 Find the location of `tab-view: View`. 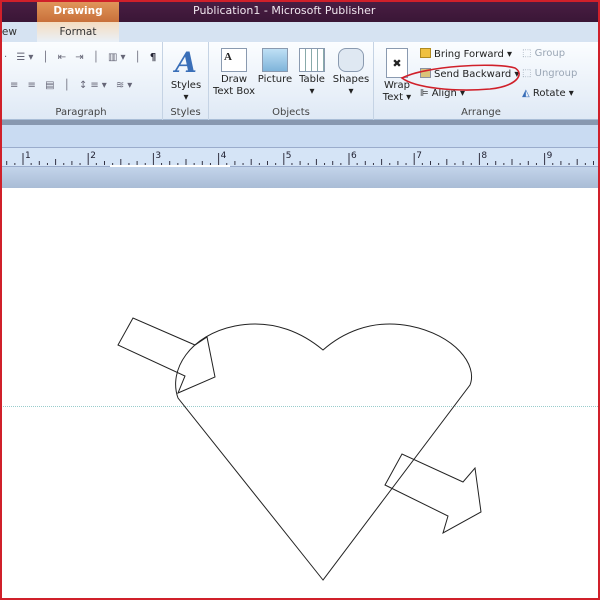

tab-view: View is located at coordinates (8, 32).